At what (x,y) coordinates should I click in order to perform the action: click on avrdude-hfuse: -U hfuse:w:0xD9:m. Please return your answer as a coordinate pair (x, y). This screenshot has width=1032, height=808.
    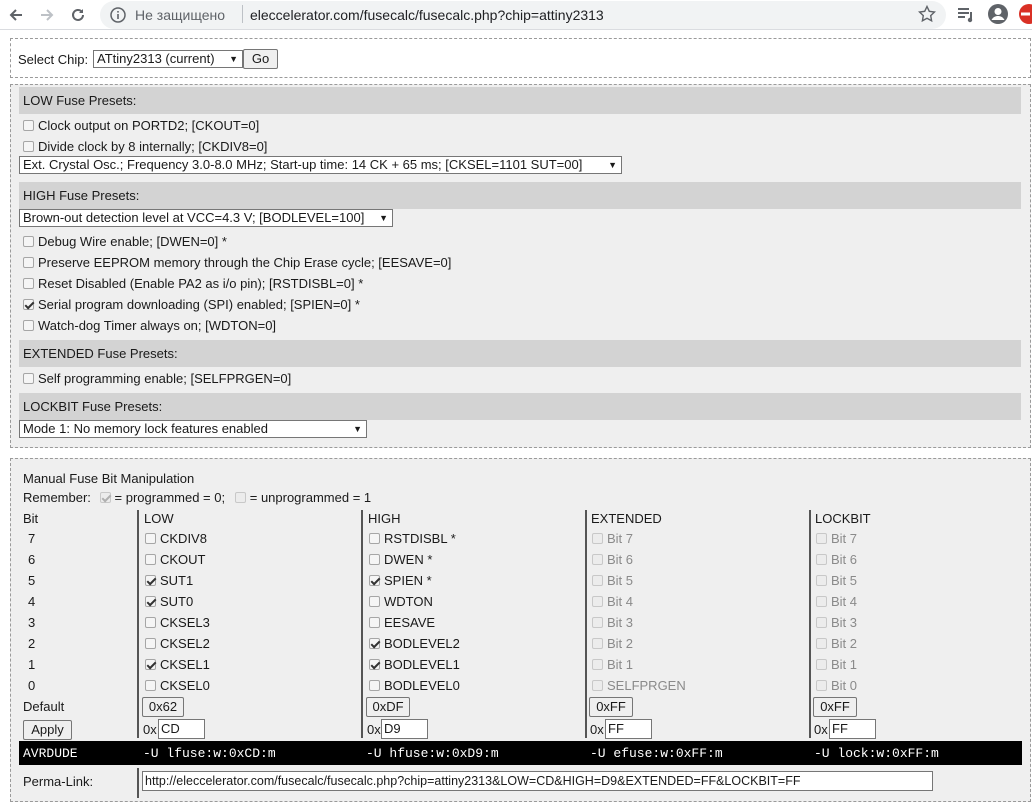
    Looking at the image, I should click on (432, 753).